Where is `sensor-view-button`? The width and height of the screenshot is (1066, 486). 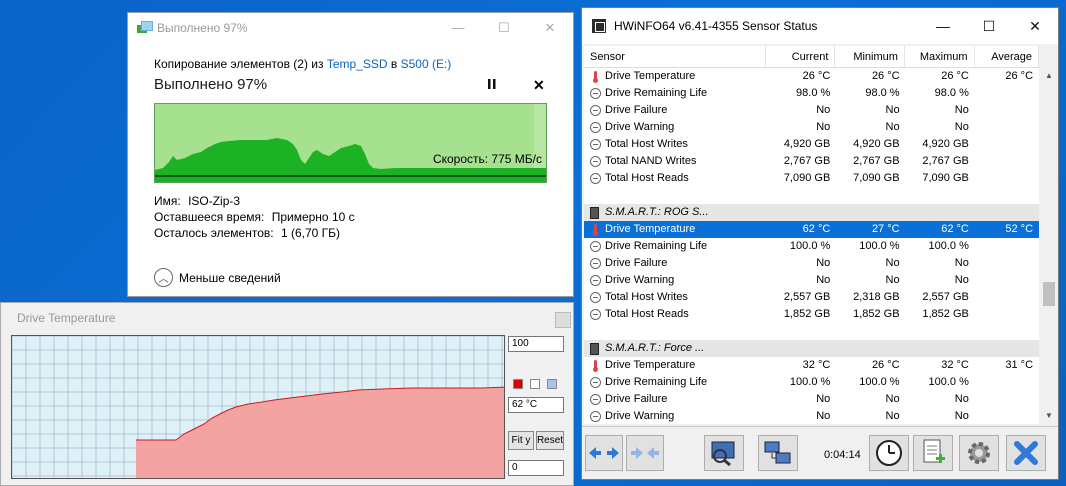 sensor-view-button is located at coordinates (724, 453).